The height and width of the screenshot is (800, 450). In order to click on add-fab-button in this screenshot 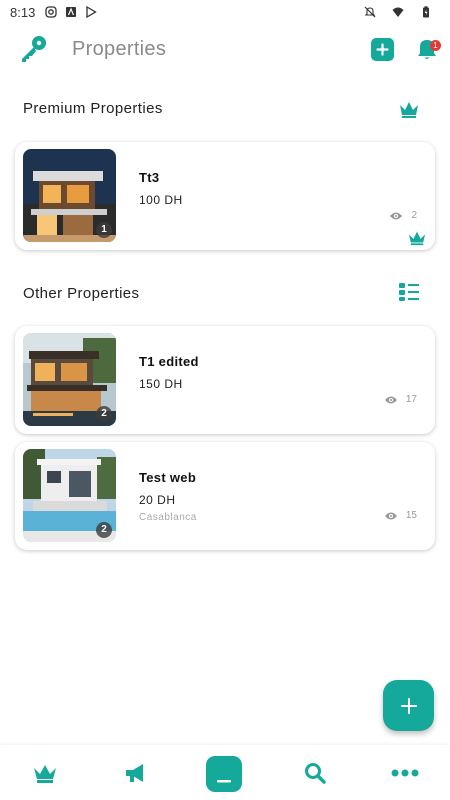, I will do `click(408, 705)`.